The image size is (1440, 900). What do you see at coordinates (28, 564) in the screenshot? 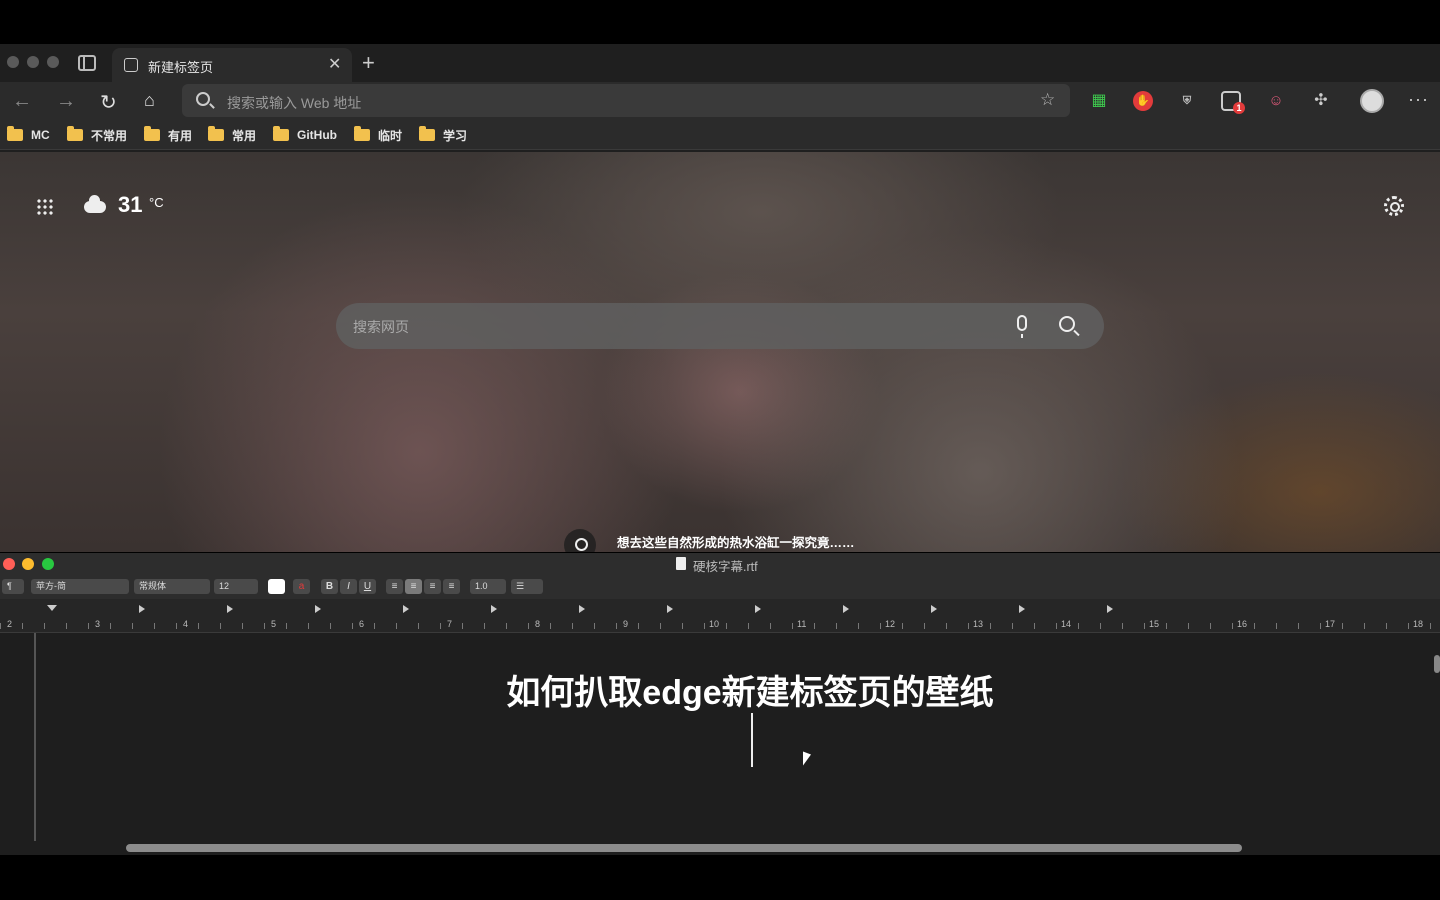
I see `editor-minimize-button` at bounding box center [28, 564].